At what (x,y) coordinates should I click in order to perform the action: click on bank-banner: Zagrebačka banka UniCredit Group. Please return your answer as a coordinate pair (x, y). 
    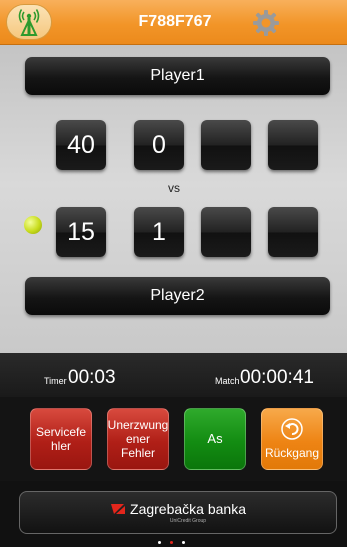
    Looking at the image, I should click on (178, 512).